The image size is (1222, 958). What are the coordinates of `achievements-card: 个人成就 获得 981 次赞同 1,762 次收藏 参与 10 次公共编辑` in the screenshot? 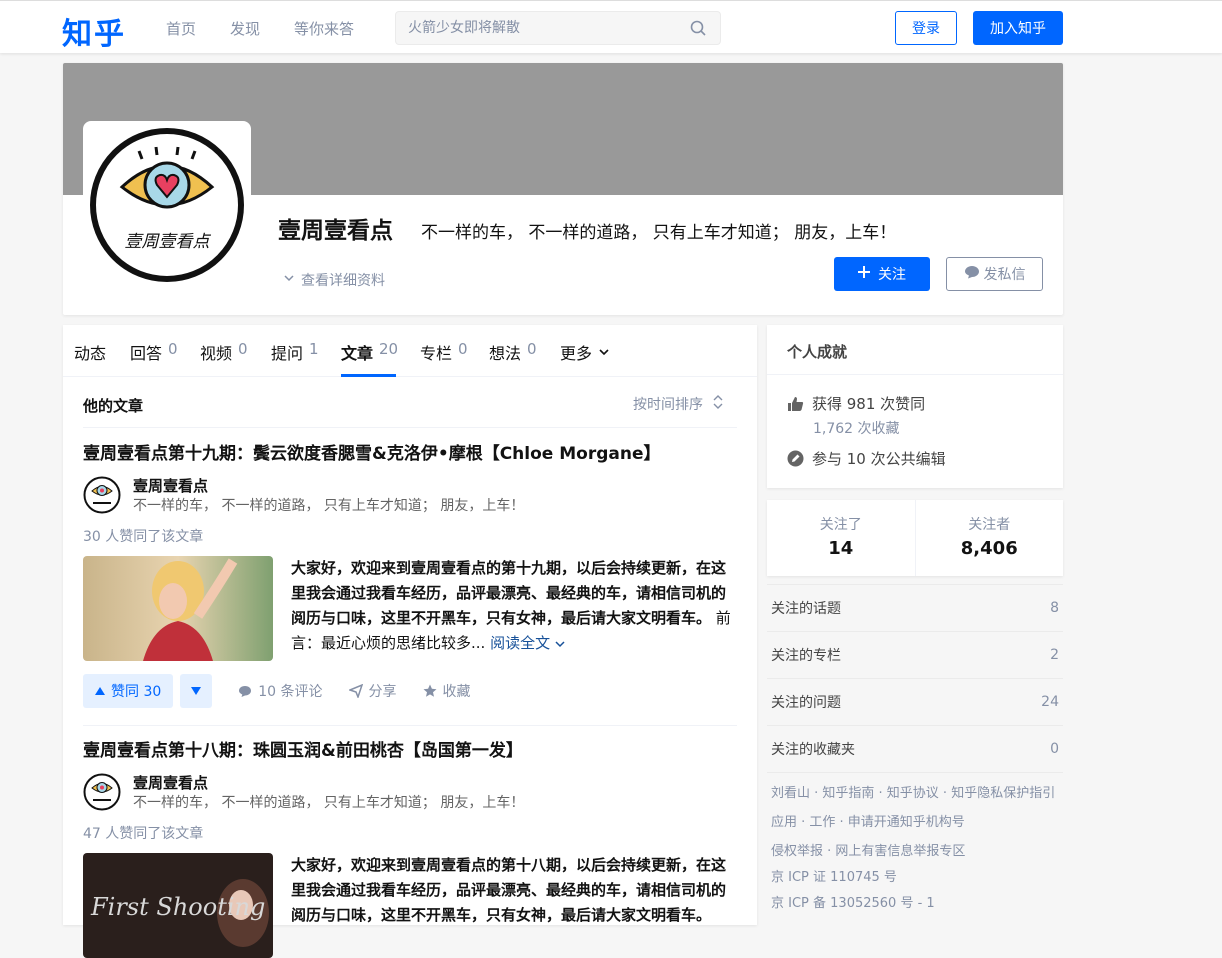 It's located at (915, 406).